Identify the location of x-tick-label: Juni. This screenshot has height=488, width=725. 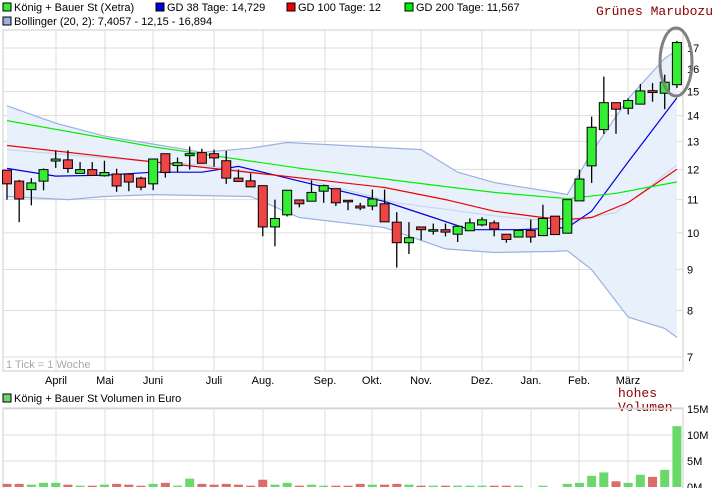
(153, 381).